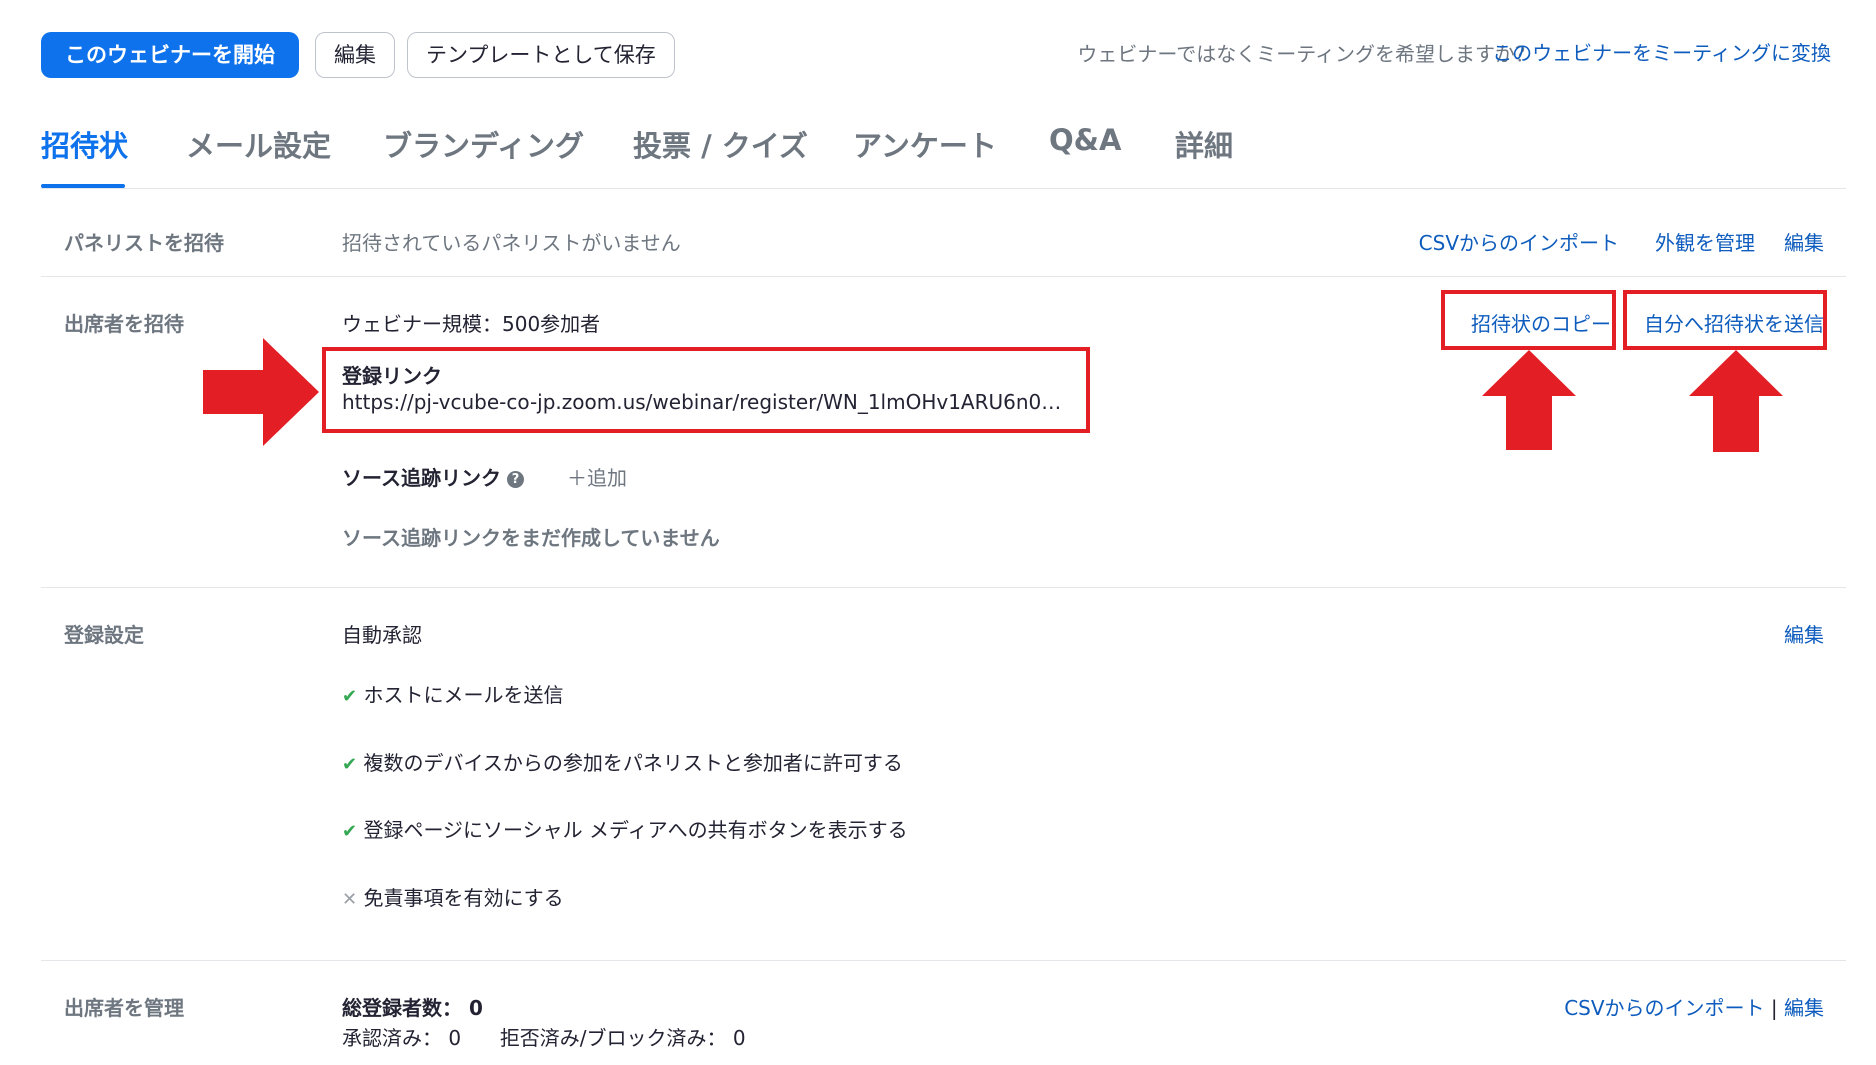 The width and height of the screenshot is (1876, 1065). I want to click on registration-option-text: 登録ページにソーシャル メディアへの共有ボタンを表示する, so click(635, 830).